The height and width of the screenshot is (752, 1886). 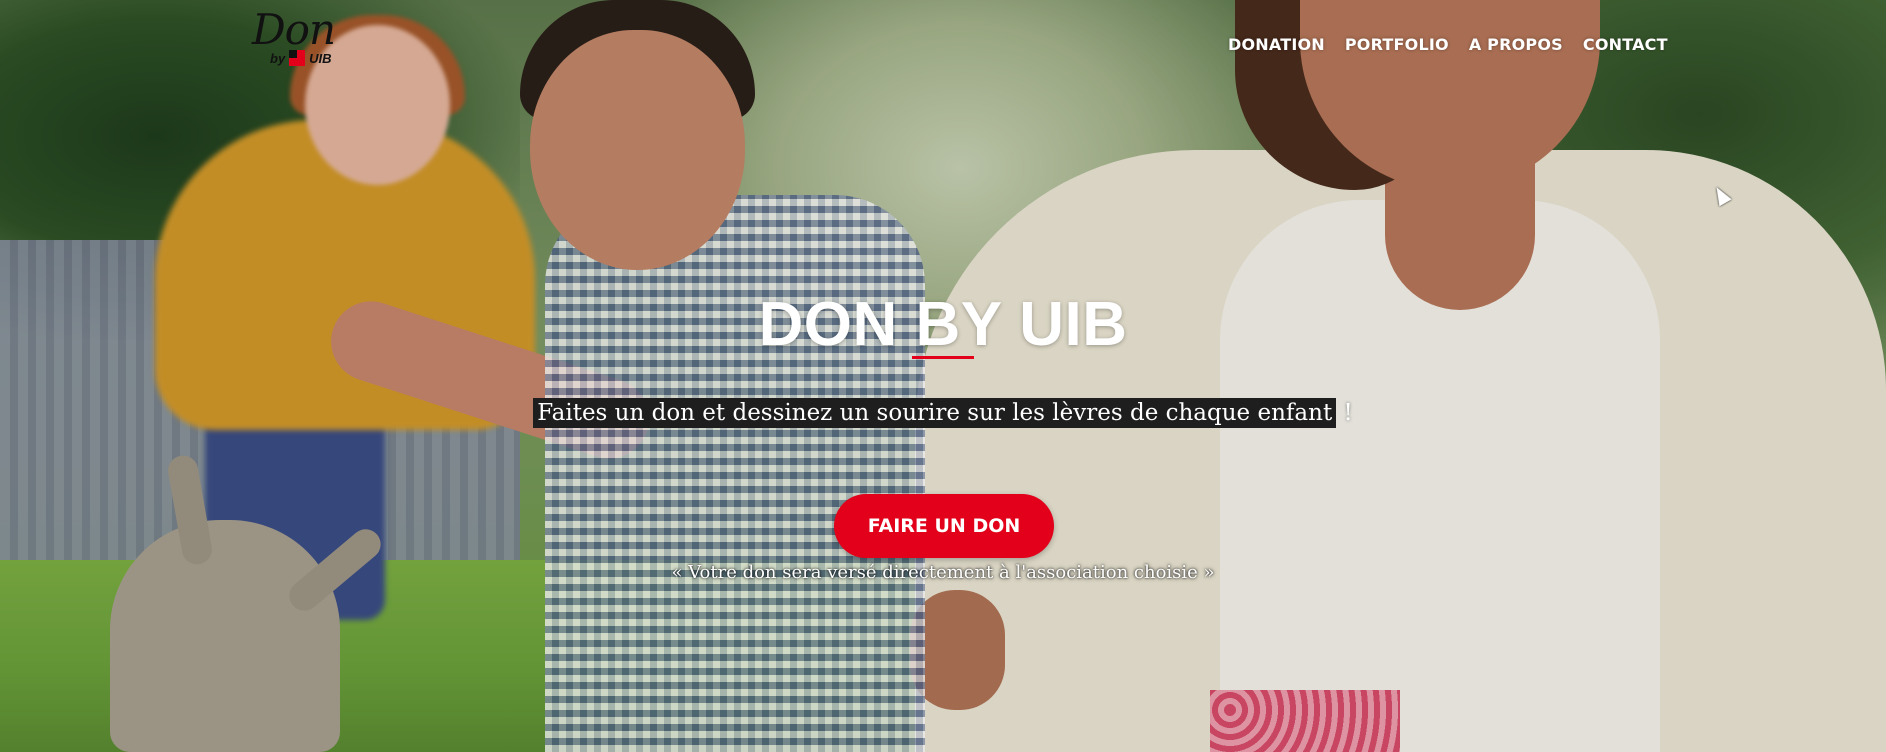 I want to click on main-nav: DONATION PORTFOLIO A PROPOS CONTACT, so click(x=1448, y=44).